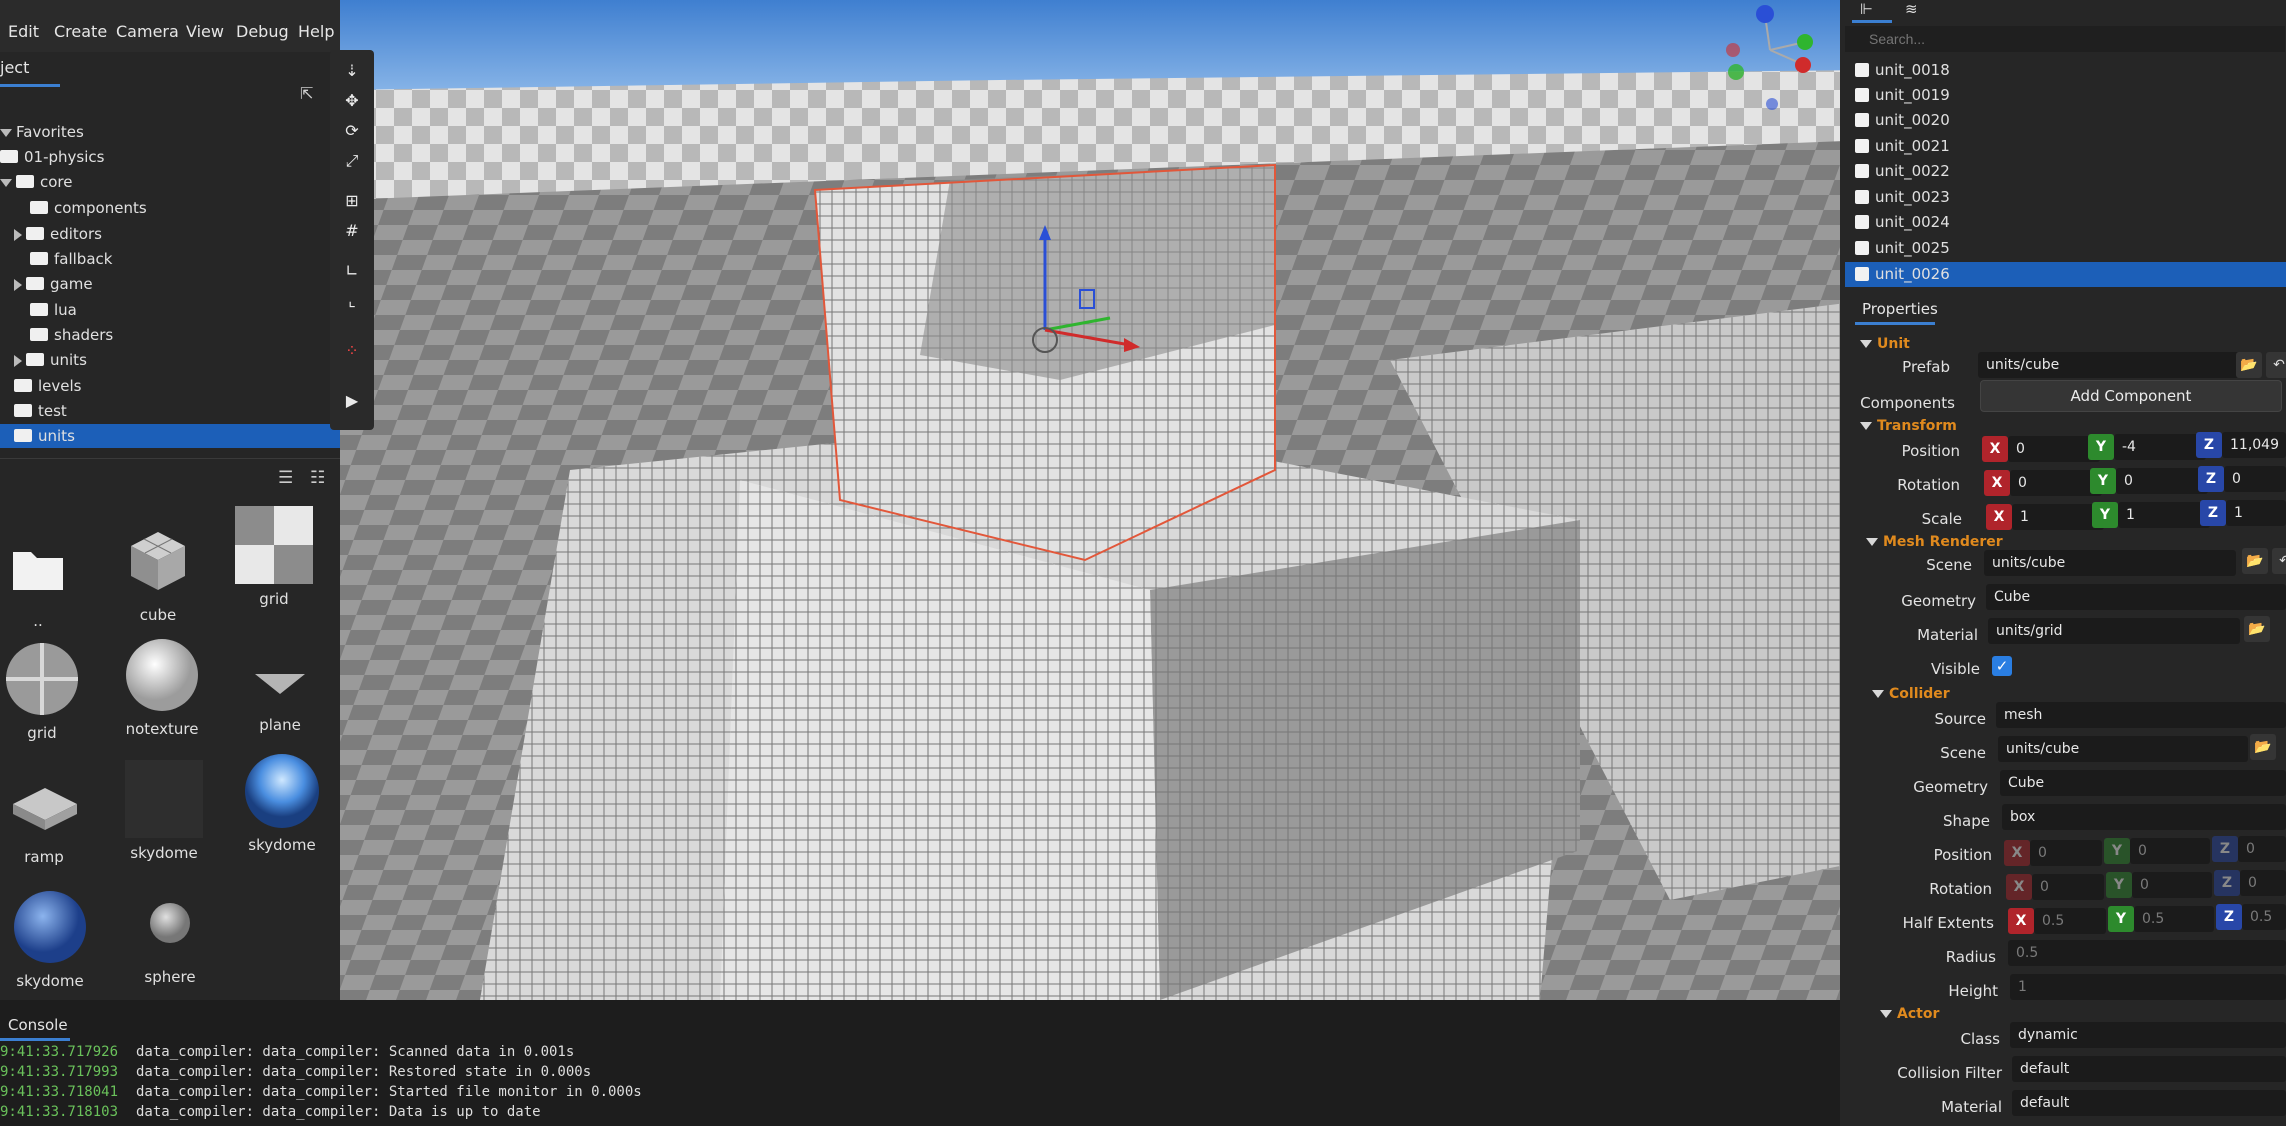 The height and width of the screenshot is (1126, 2286). I want to click on asset-item: ramp, so click(52, 815).